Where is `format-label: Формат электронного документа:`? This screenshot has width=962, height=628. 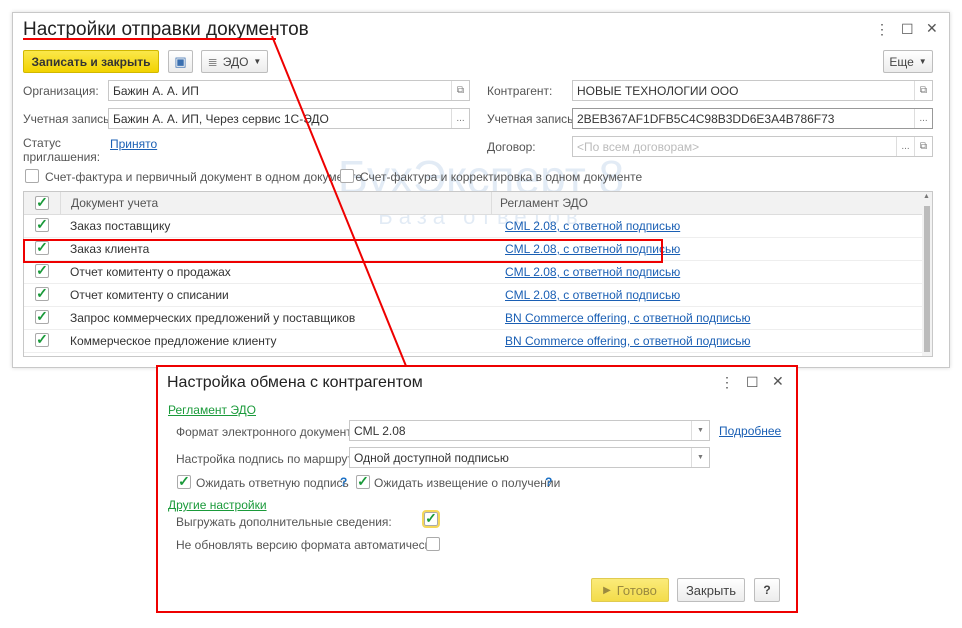 format-label: Формат электронного документа: is located at coordinates (269, 432).